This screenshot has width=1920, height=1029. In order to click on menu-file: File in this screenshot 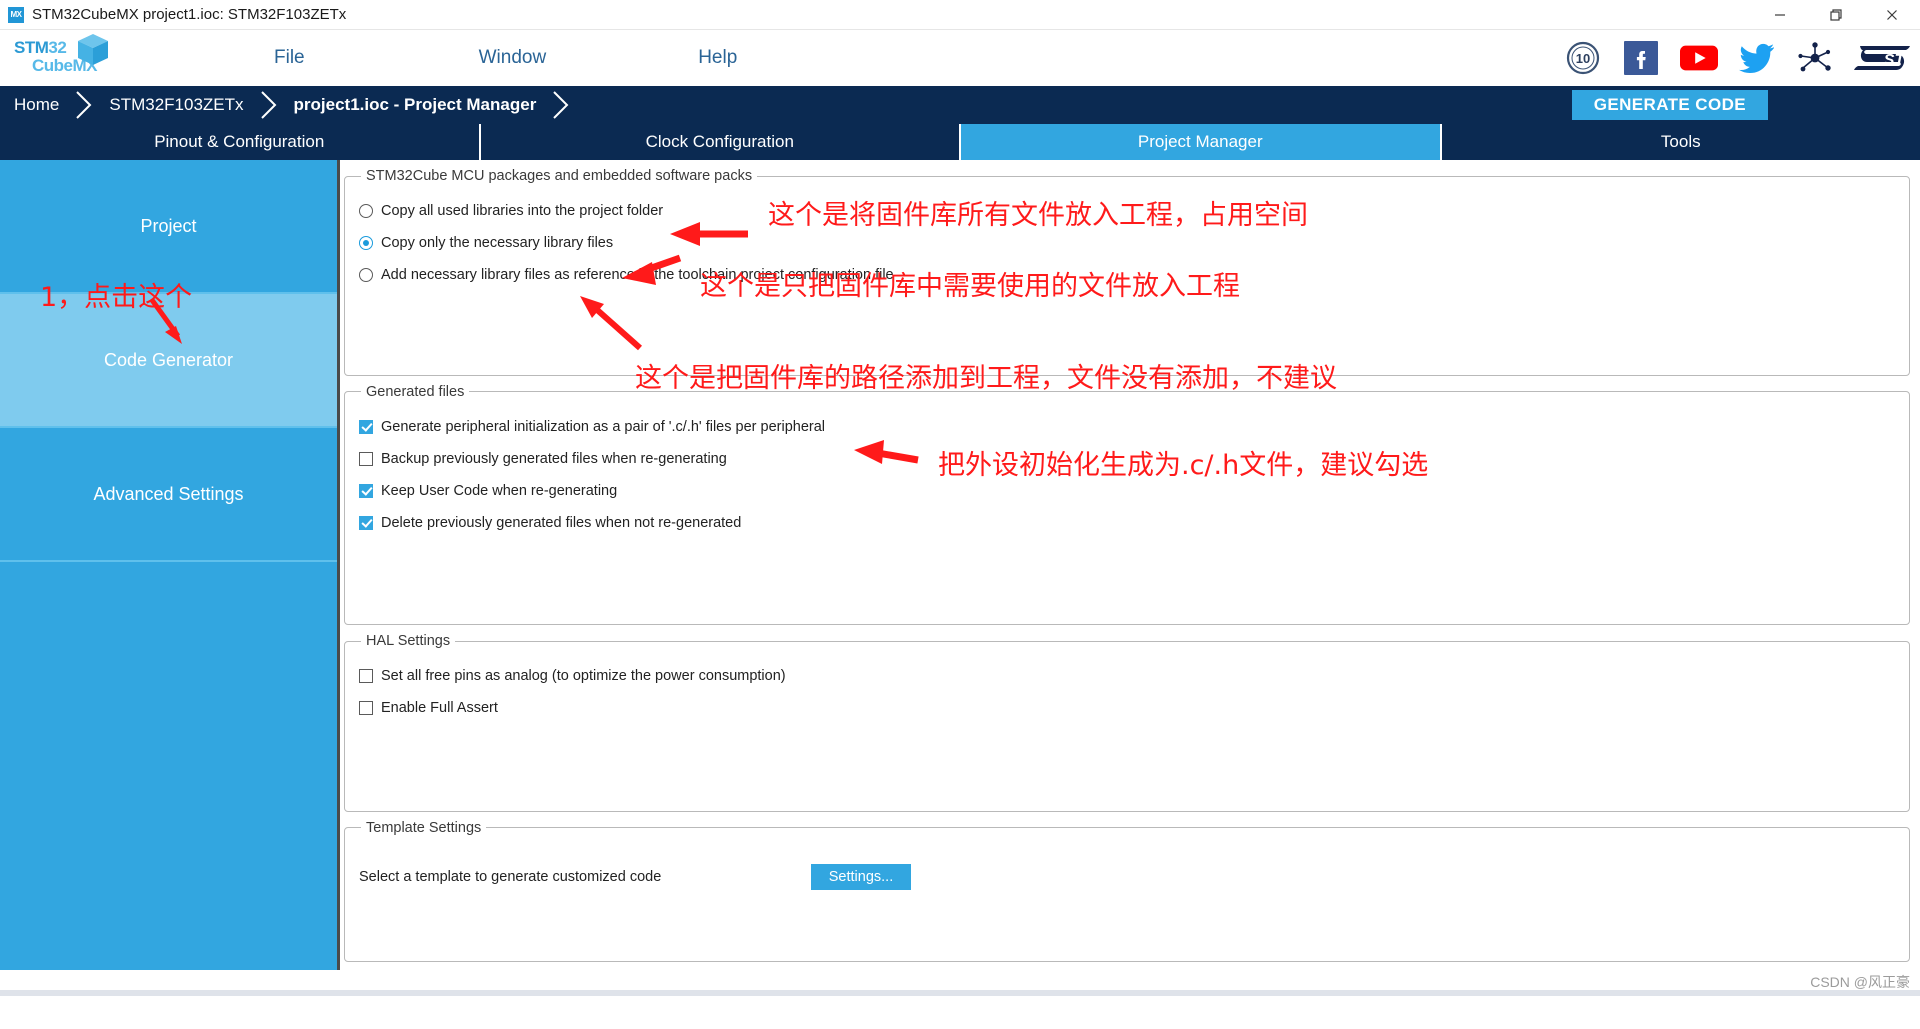, I will do `click(289, 58)`.